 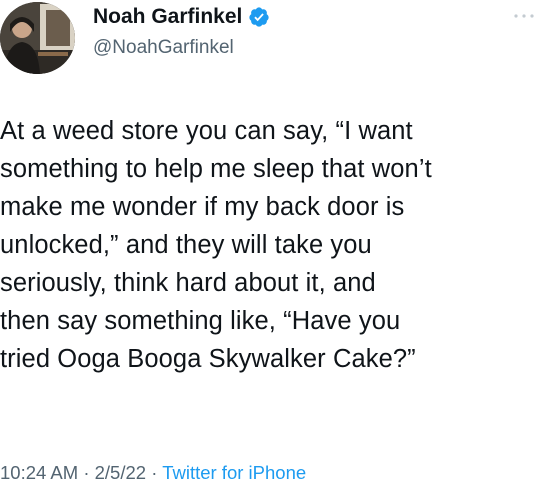 What do you see at coordinates (259, 17) in the screenshot?
I see `verified-badge-icon` at bounding box center [259, 17].